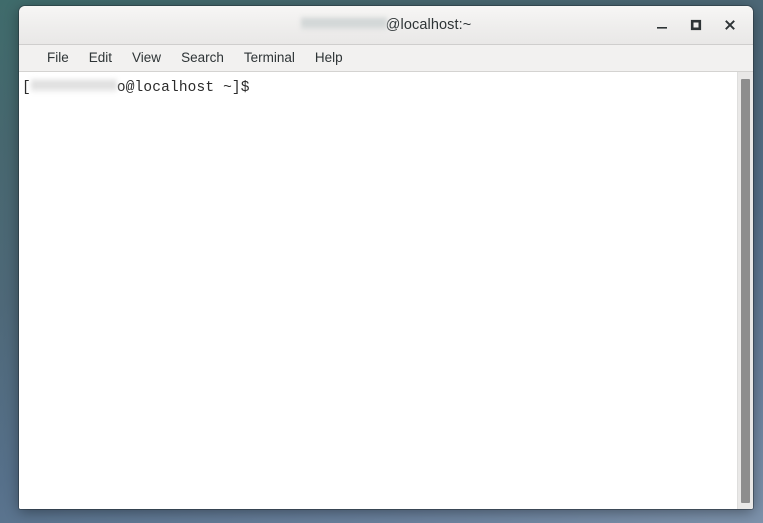 The image size is (763, 523). Describe the element at coordinates (428, 25) in the screenshot. I see `window-title-text: @localhost:~` at that location.